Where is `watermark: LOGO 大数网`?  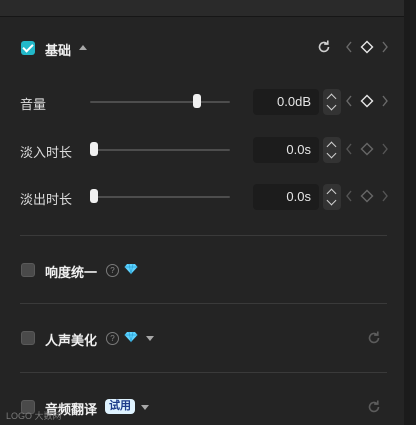
watermark: LOGO 大数网 is located at coordinates (34, 416).